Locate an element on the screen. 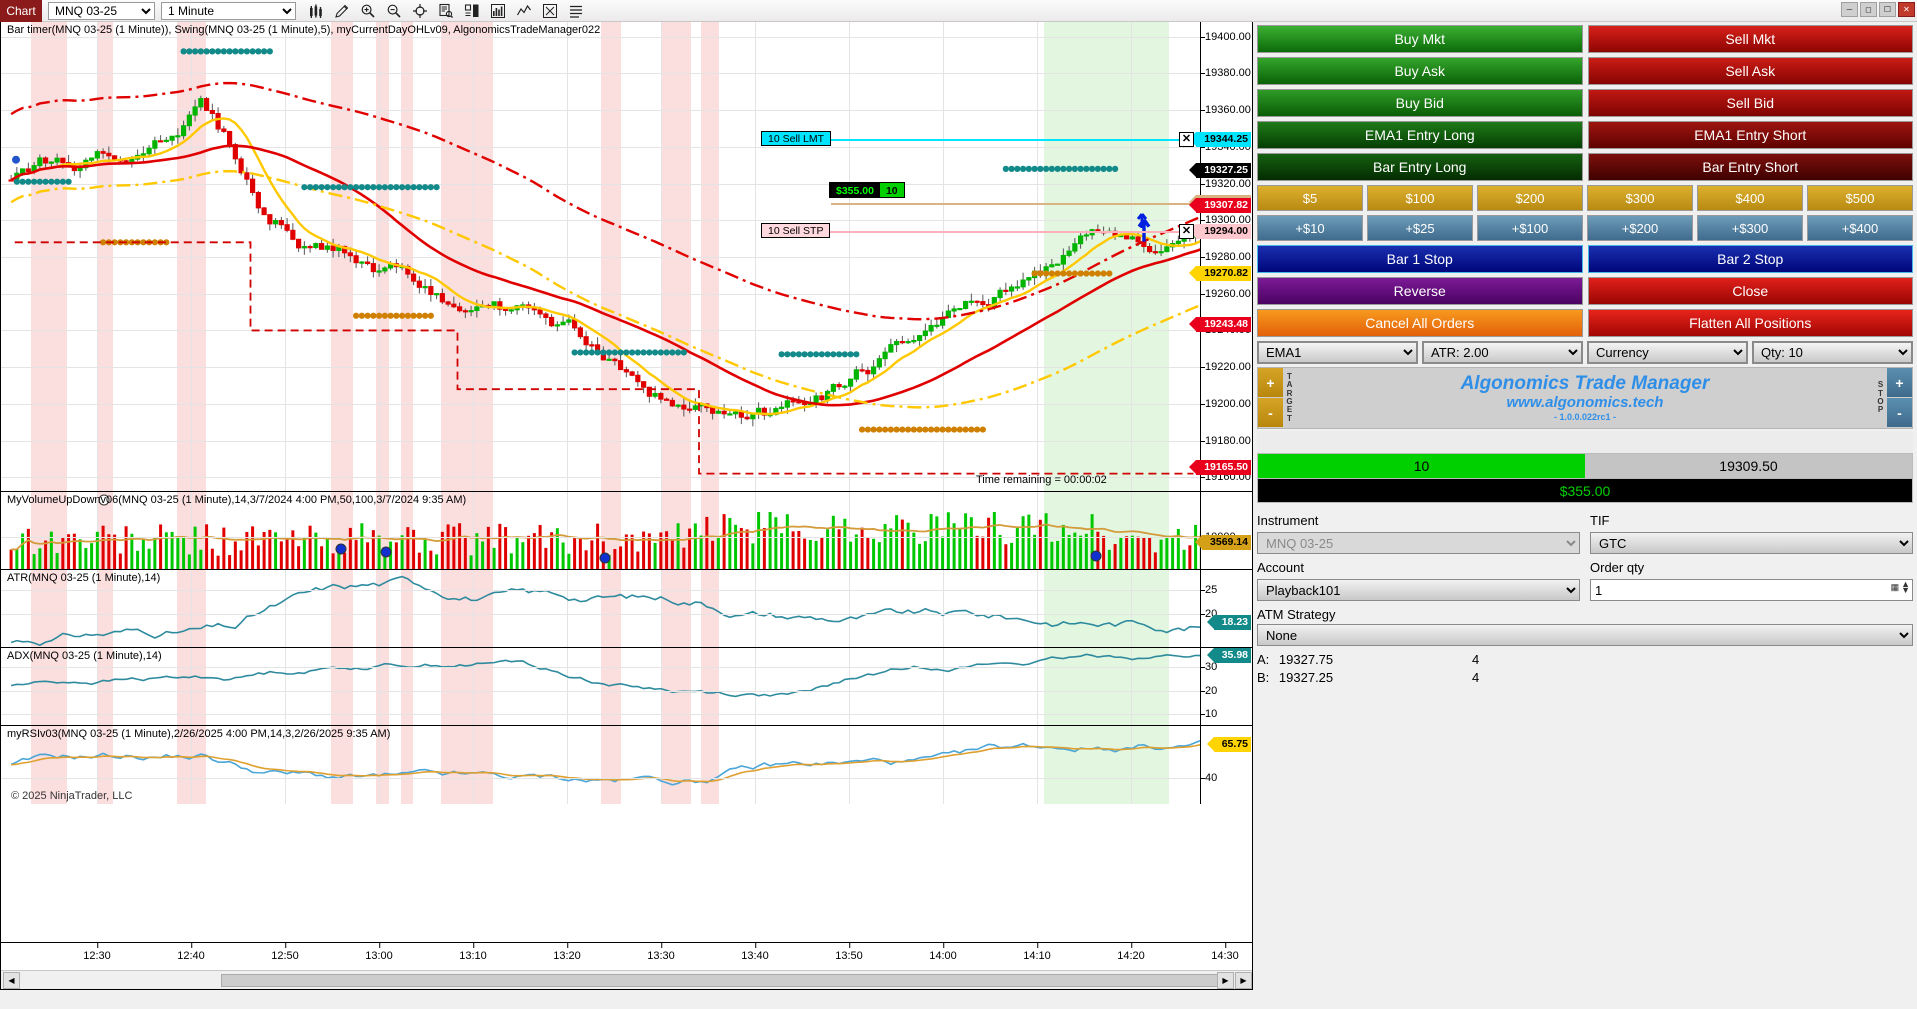 This screenshot has height=1009, width=1917. gridline is located at coordinates (600, 614).